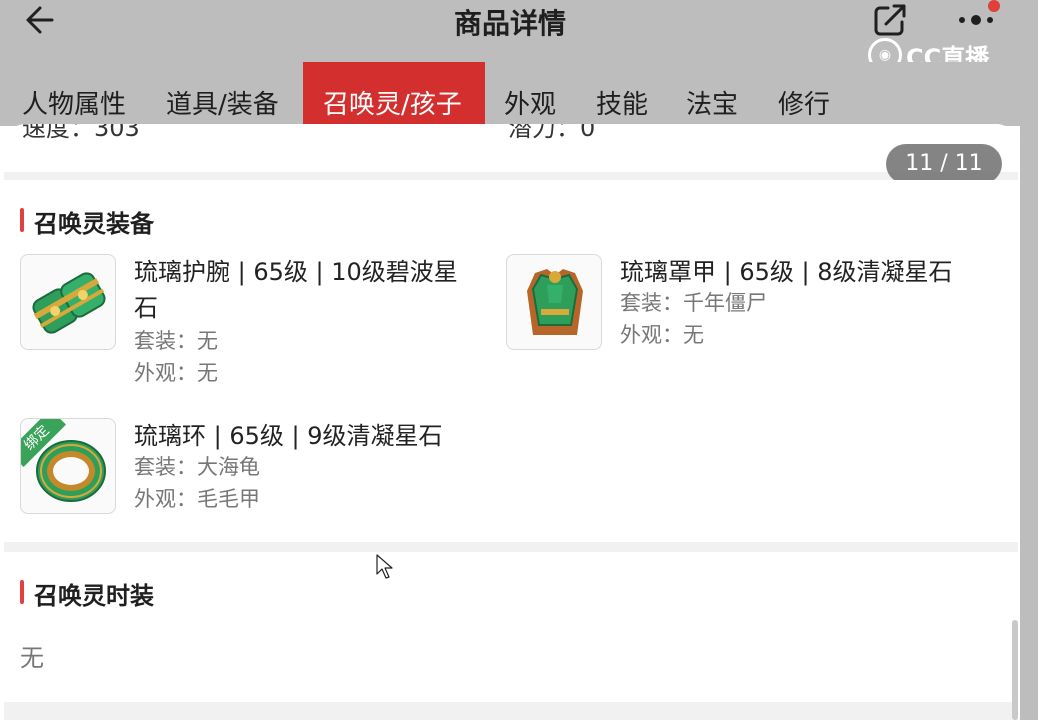  Describe the element at coordinates (786, 272) in the screenshot. I see `item-name: 琉璃罩甲 | 65级 | 8级清凝星石` at that location.